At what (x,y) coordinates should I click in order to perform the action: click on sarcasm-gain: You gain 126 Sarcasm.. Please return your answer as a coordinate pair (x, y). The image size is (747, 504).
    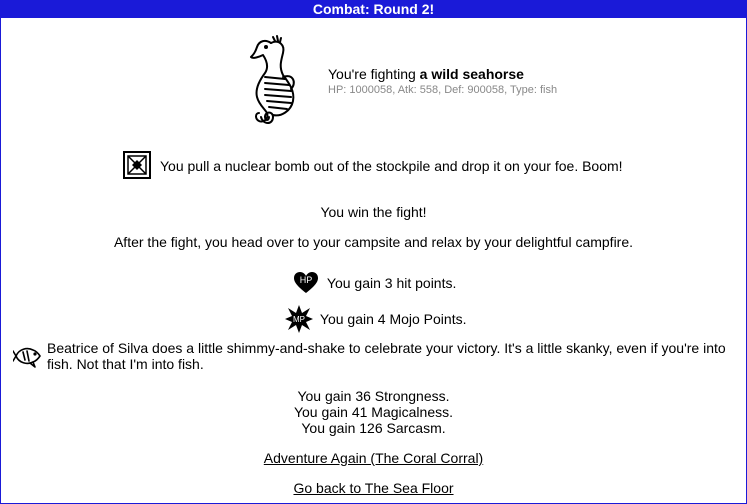
    Looking at the image, I should click on (373, 428).